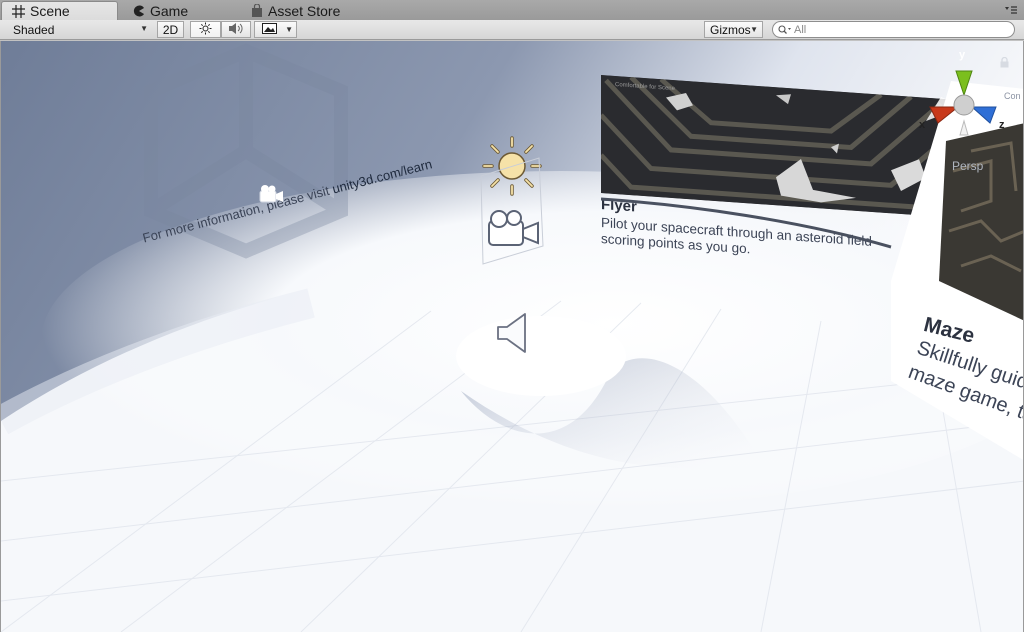  I want to click on search-placeholder: All, so click(800, 29).